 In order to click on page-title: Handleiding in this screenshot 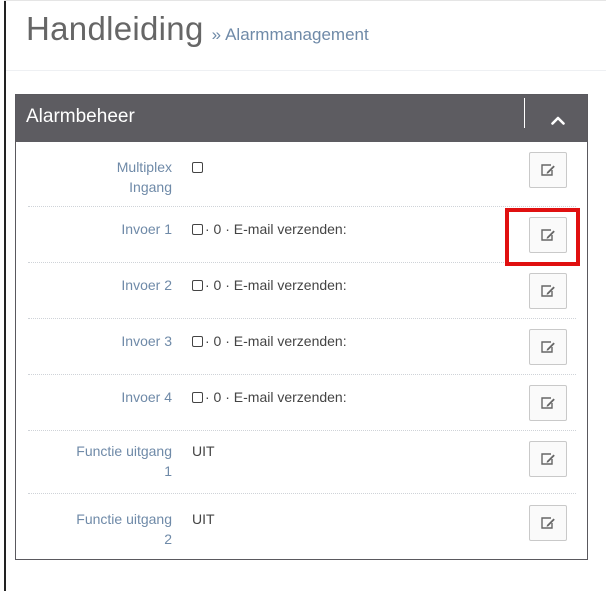, I will do `click(115, 28)`.